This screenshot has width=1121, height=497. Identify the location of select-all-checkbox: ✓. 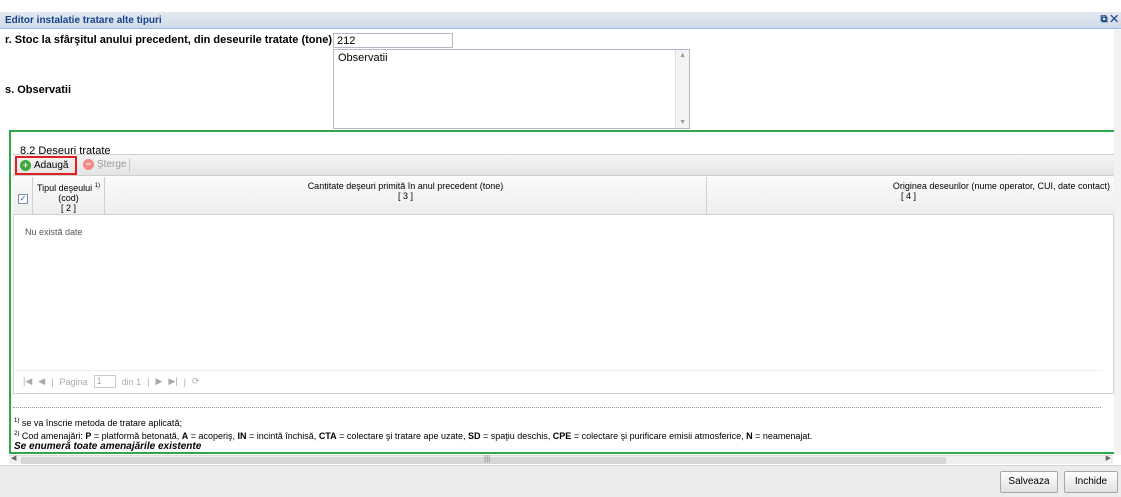
(23, 199).